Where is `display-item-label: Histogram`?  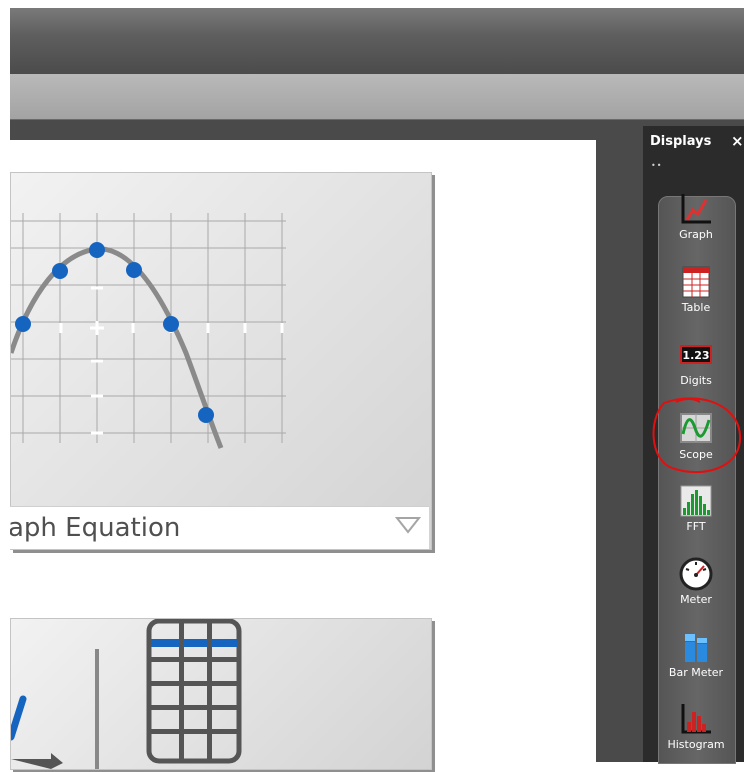 display-item-label: Histogram is located at coordinates (696, 744).